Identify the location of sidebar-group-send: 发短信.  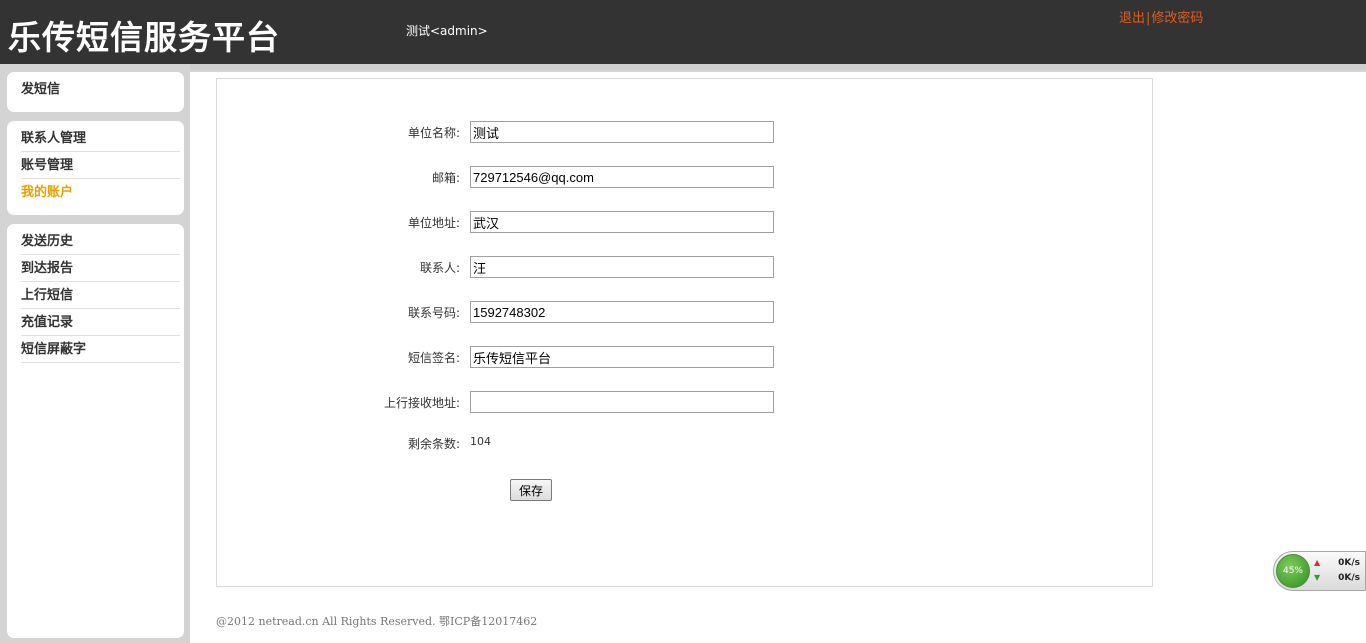
(95, 92).